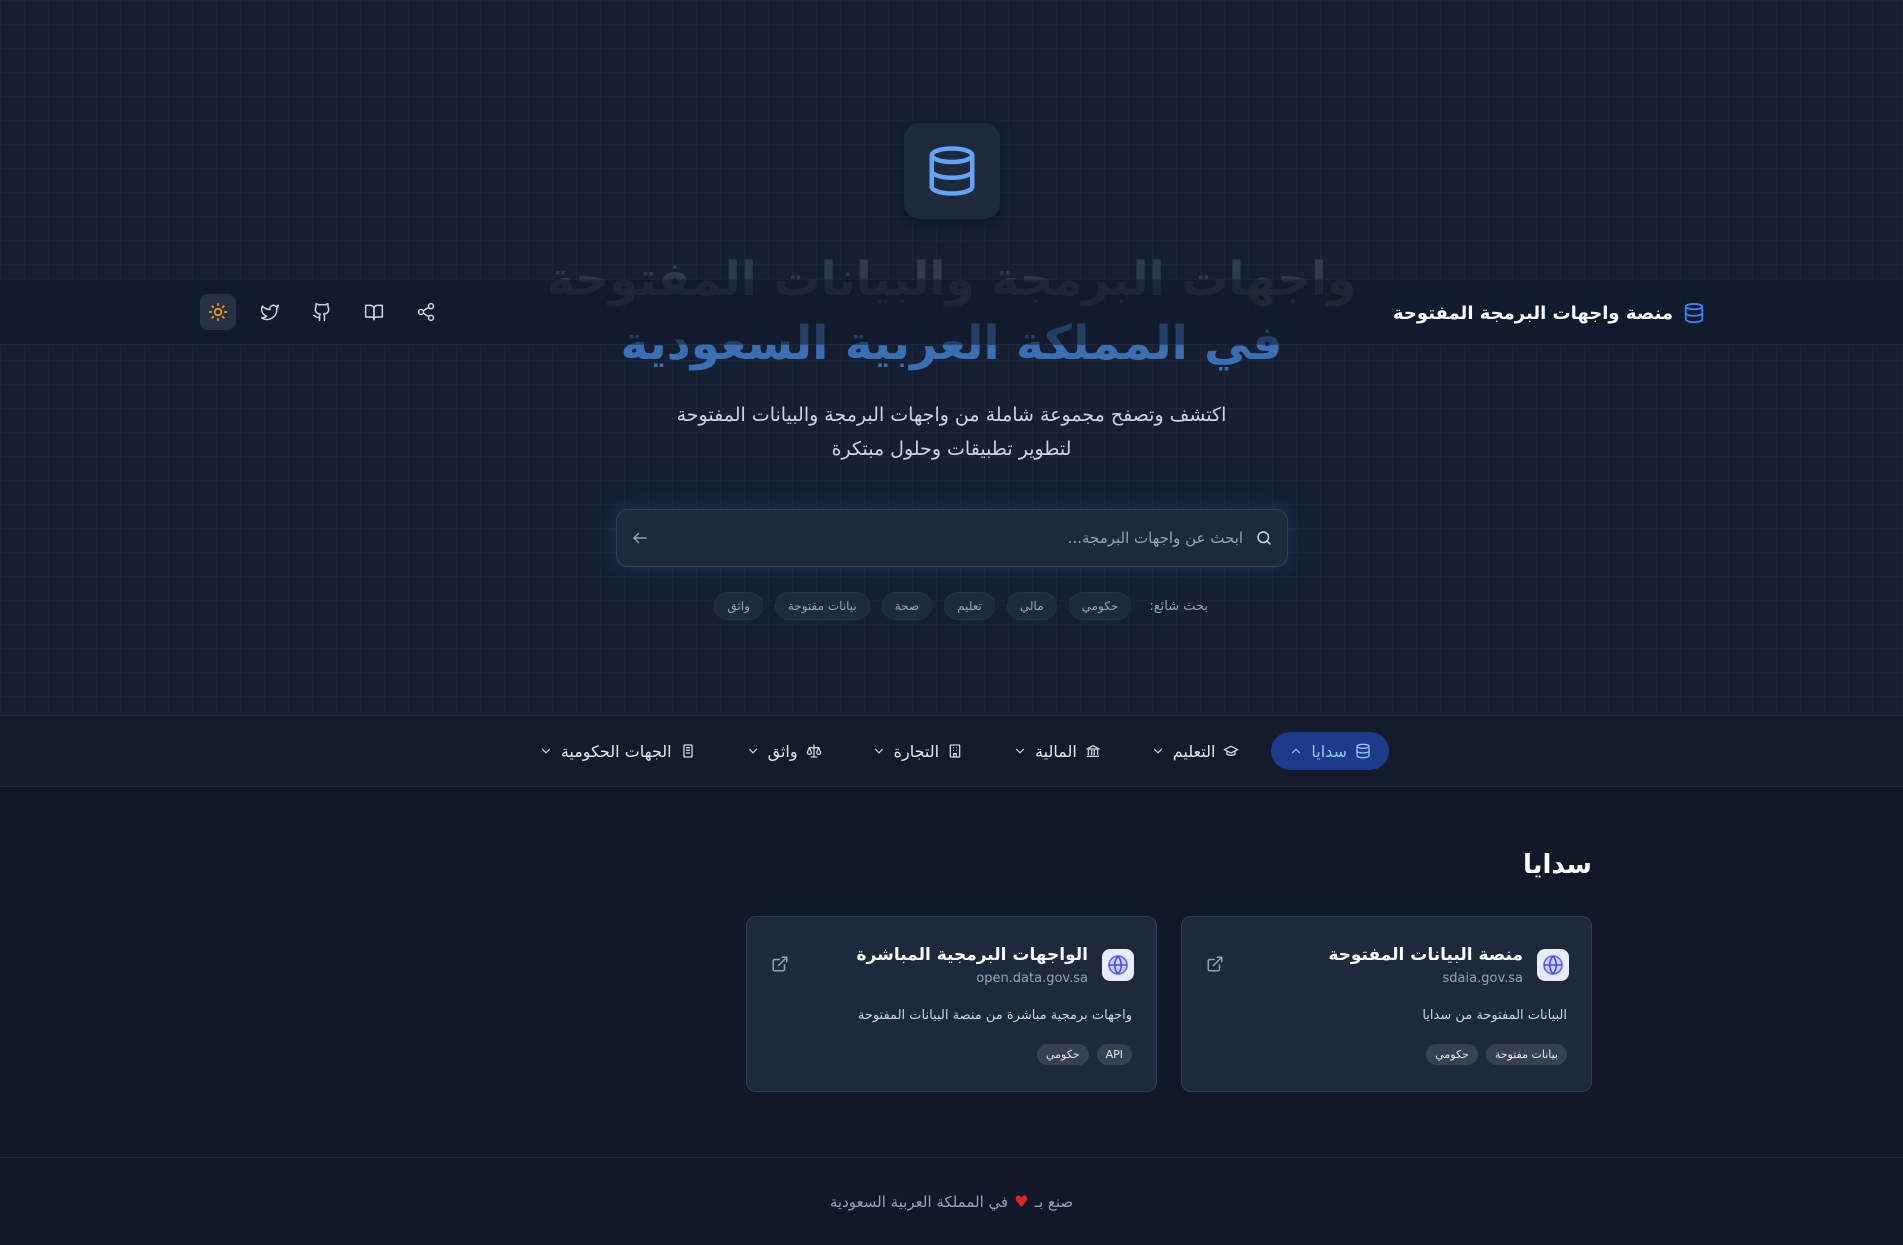 This screenshot has height=1245, width=1903. I want to click on github-icon, so click(322, 312).